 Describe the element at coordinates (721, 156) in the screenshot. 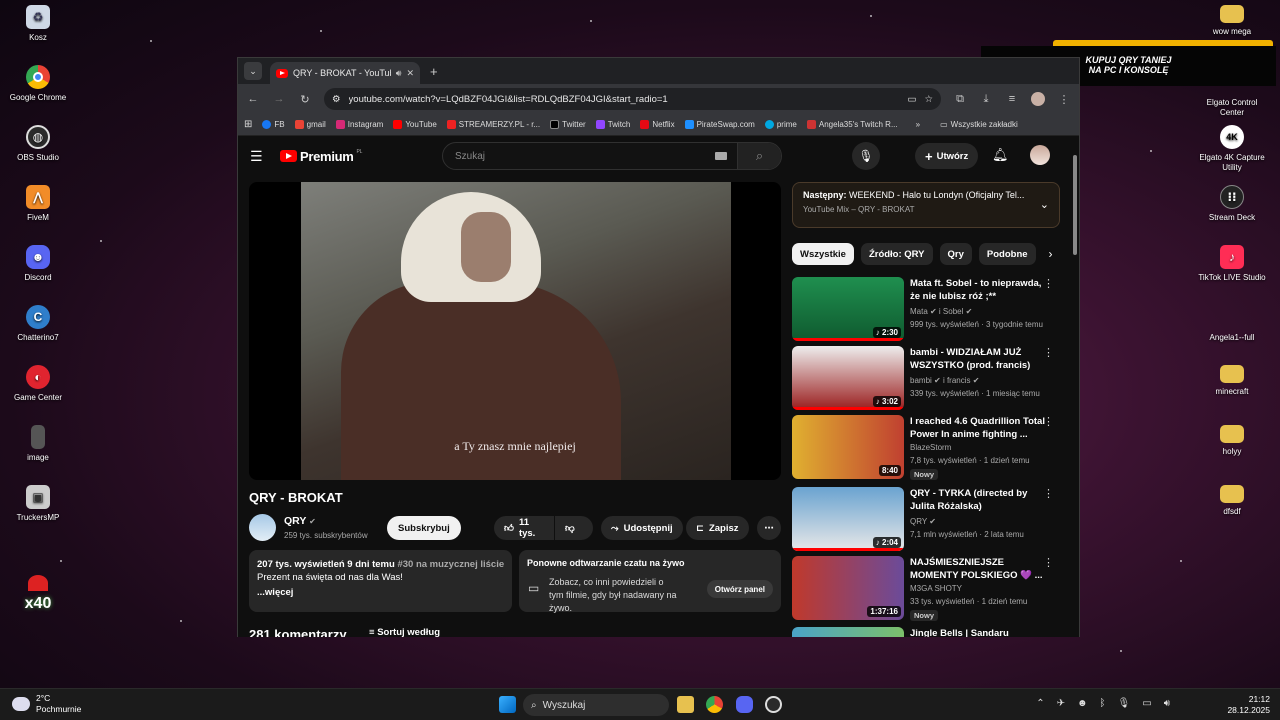

I see `keyboard-icon` at that location.